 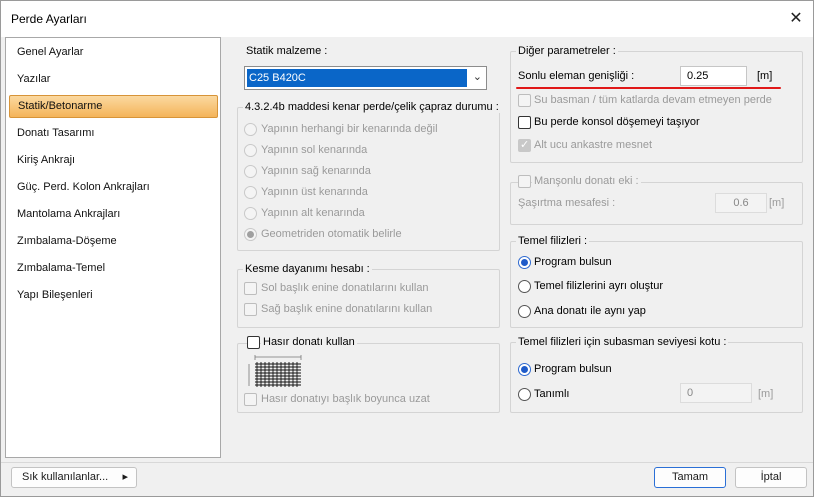 What do you see at coordinates (524, 100) in the screenshot?
I see `basement-wall-checkbox` at bounding box center [524, 100].